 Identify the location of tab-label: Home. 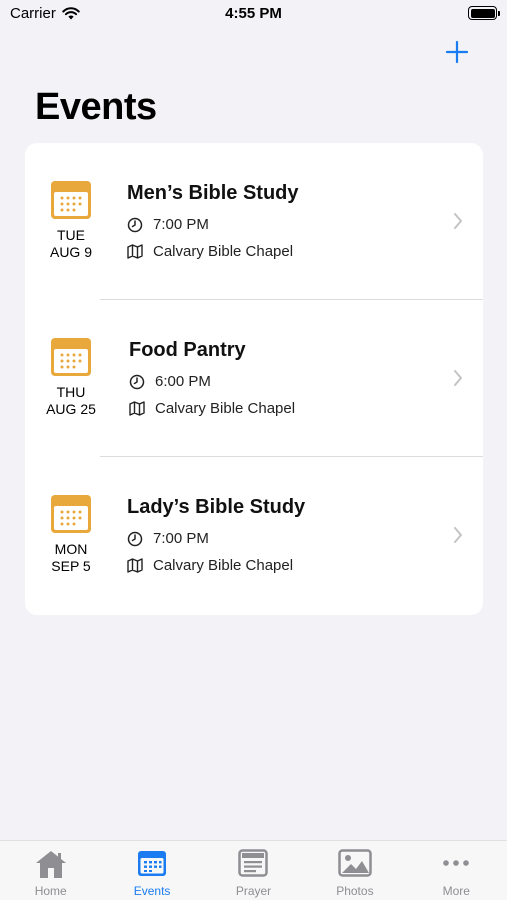
(50, 891).